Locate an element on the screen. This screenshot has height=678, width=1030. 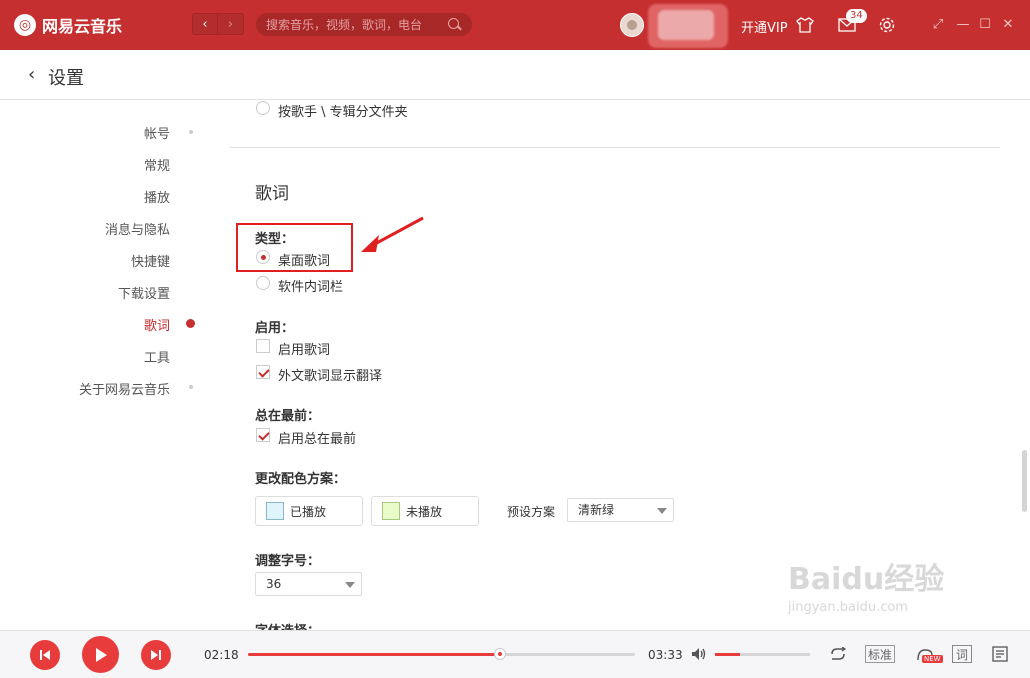
app-name: 网易云音乐 is located at coordinates (82, 26).